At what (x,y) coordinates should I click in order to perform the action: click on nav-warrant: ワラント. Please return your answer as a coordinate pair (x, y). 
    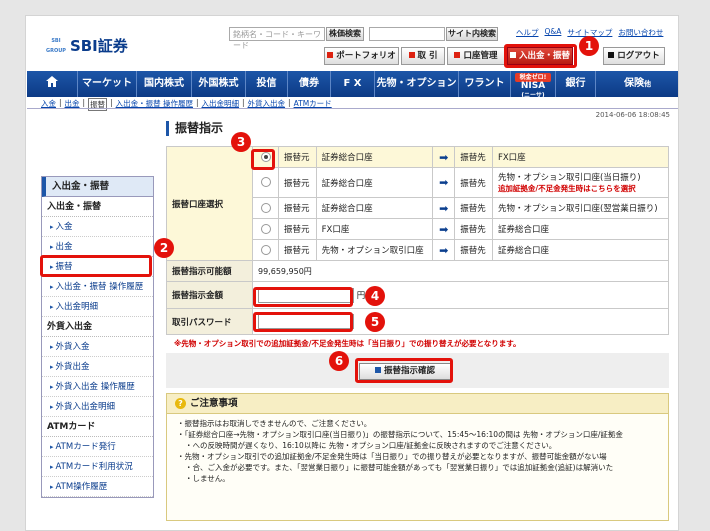
    Looking at the image, I should click on (485, 84).